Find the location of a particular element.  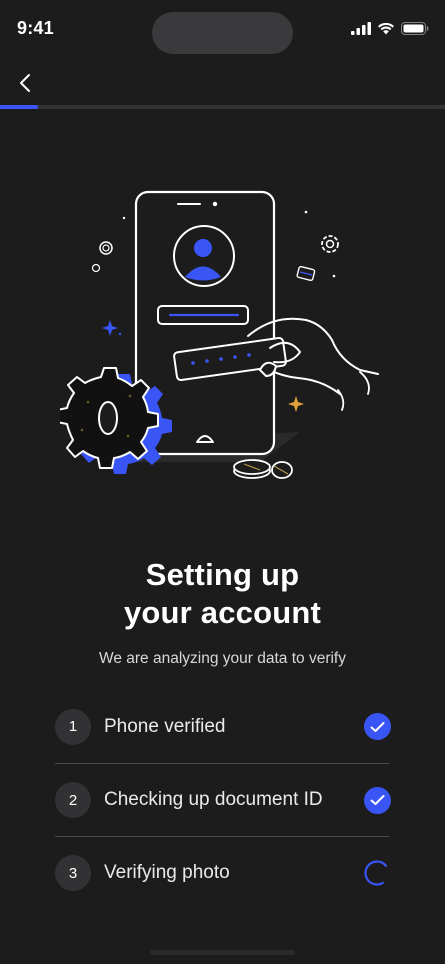

title-line-2: your account is located at coordinates (222, 612).